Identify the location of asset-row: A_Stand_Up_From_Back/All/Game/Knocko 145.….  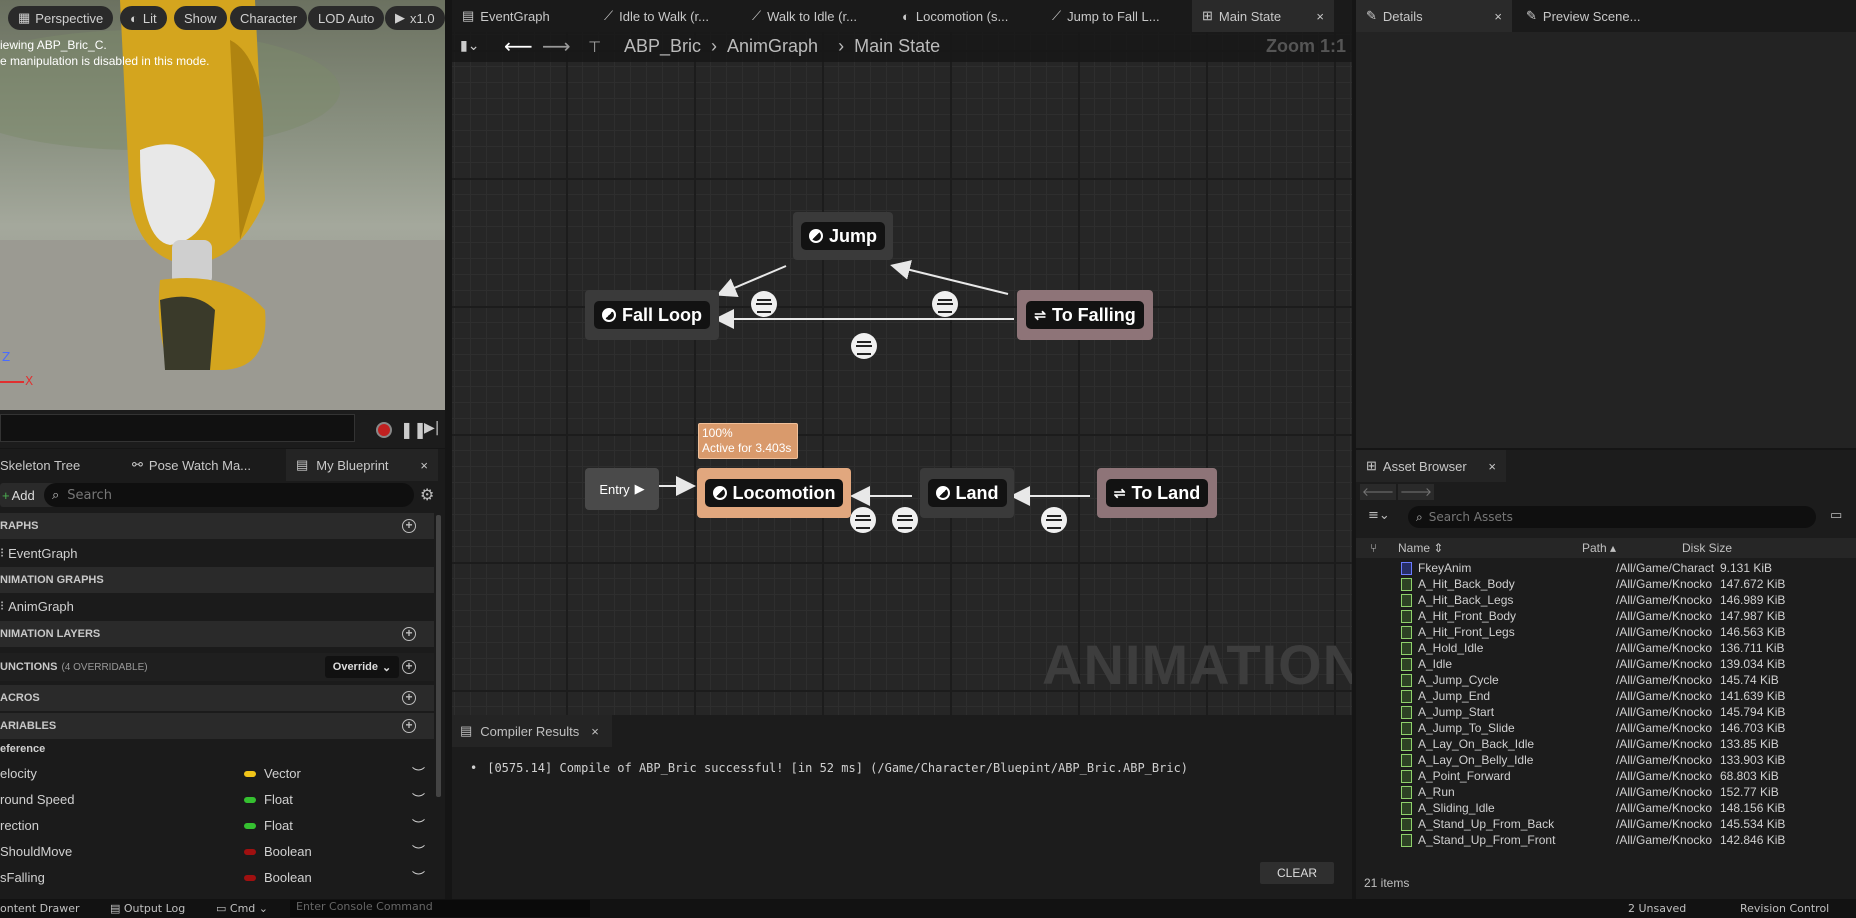
(1606, 824).